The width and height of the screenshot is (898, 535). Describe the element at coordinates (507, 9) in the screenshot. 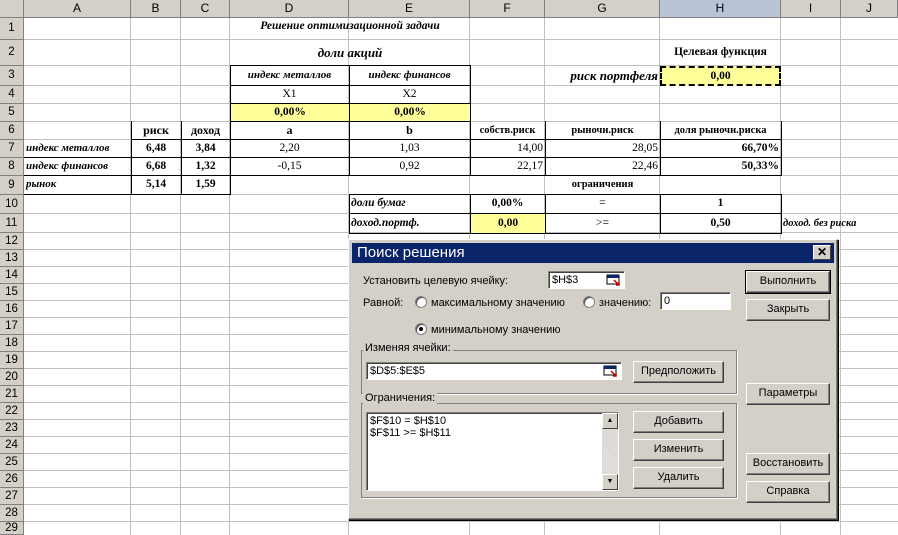

I see `column-header-f: F` at that location.